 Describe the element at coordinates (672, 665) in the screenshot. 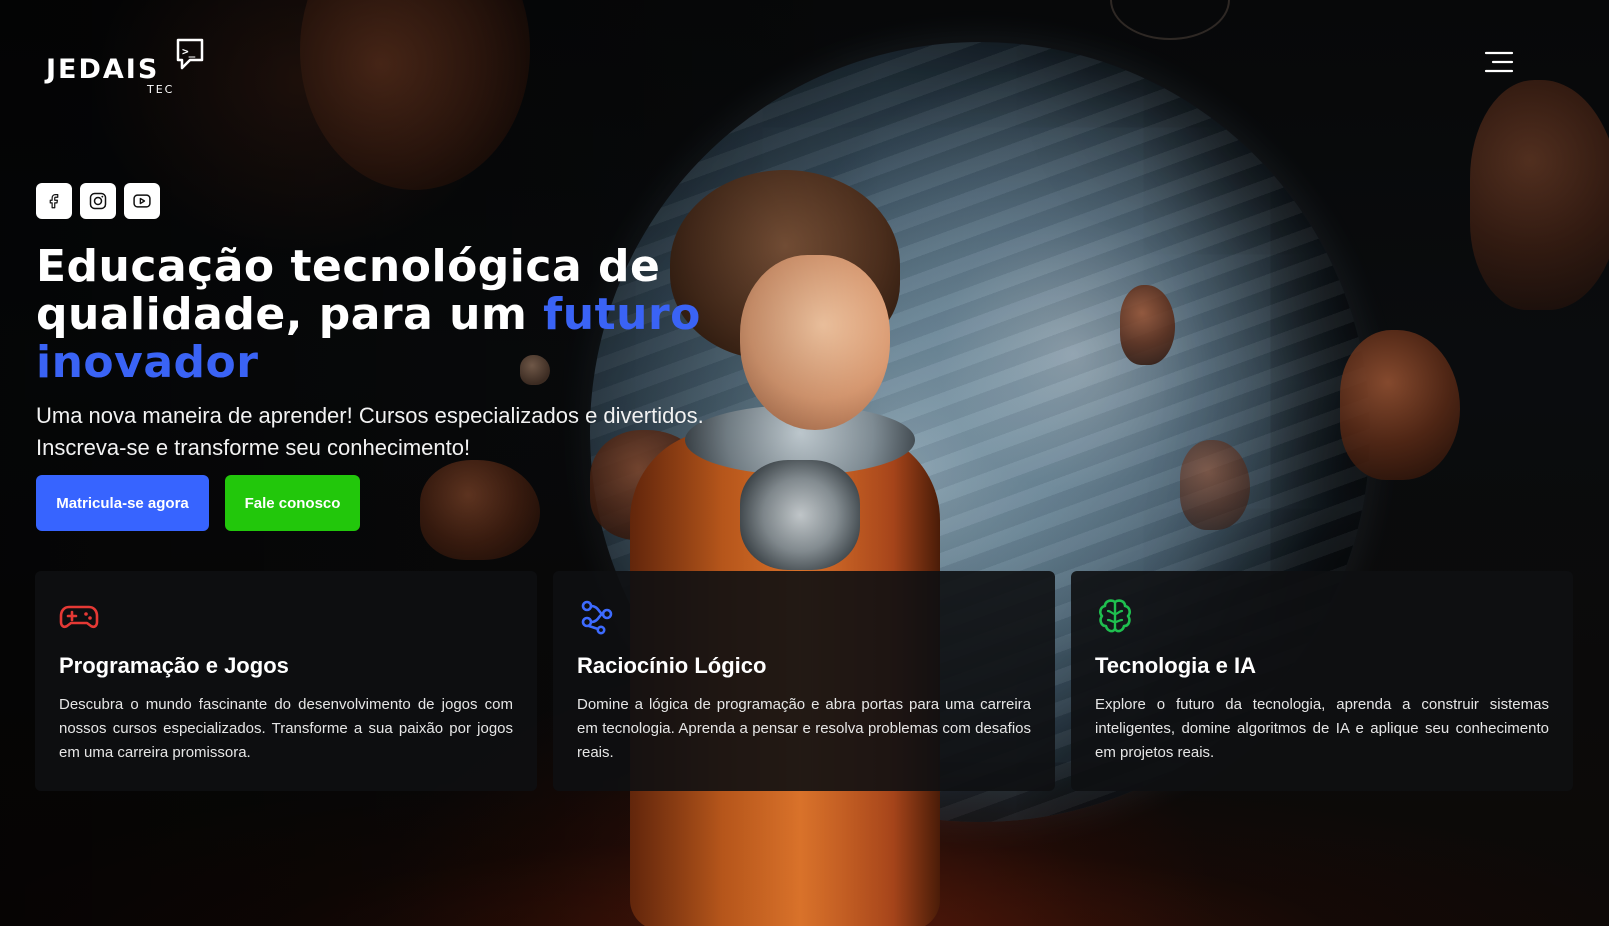

I see `card-title: Raciocínio Lógico` at that location.